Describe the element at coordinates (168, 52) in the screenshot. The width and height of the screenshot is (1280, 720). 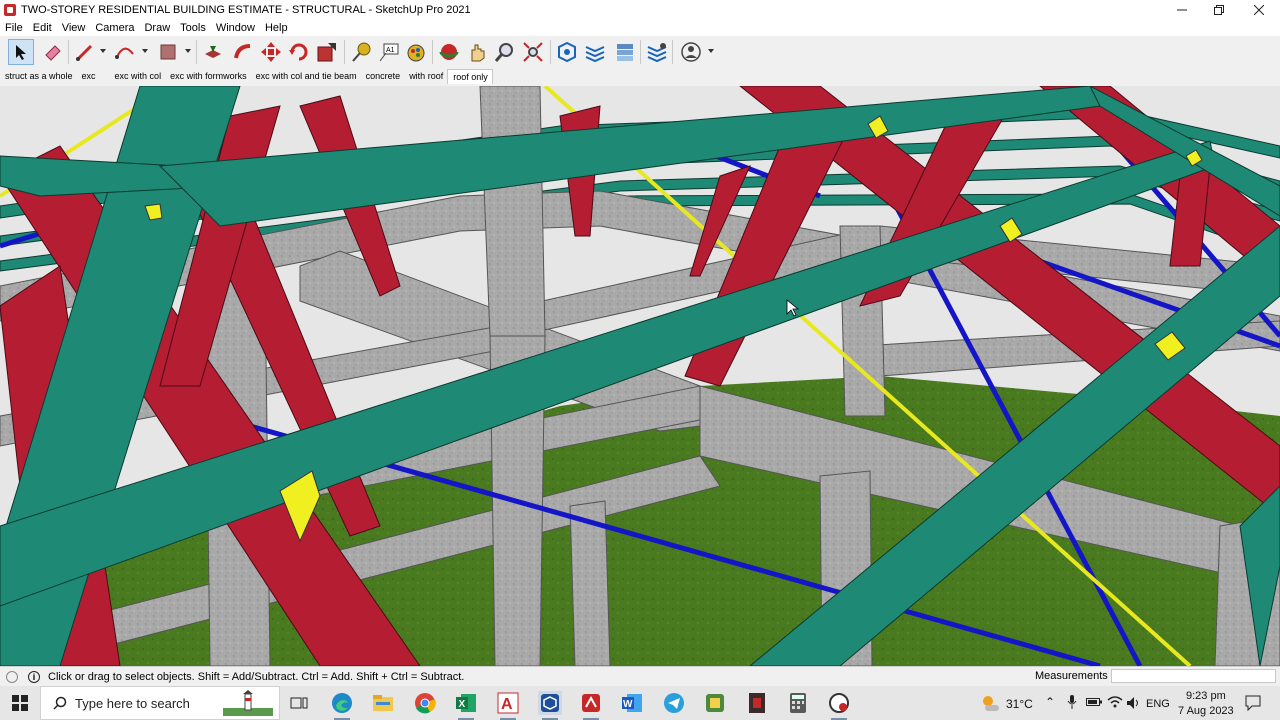
I see `shape-icon` at that location.